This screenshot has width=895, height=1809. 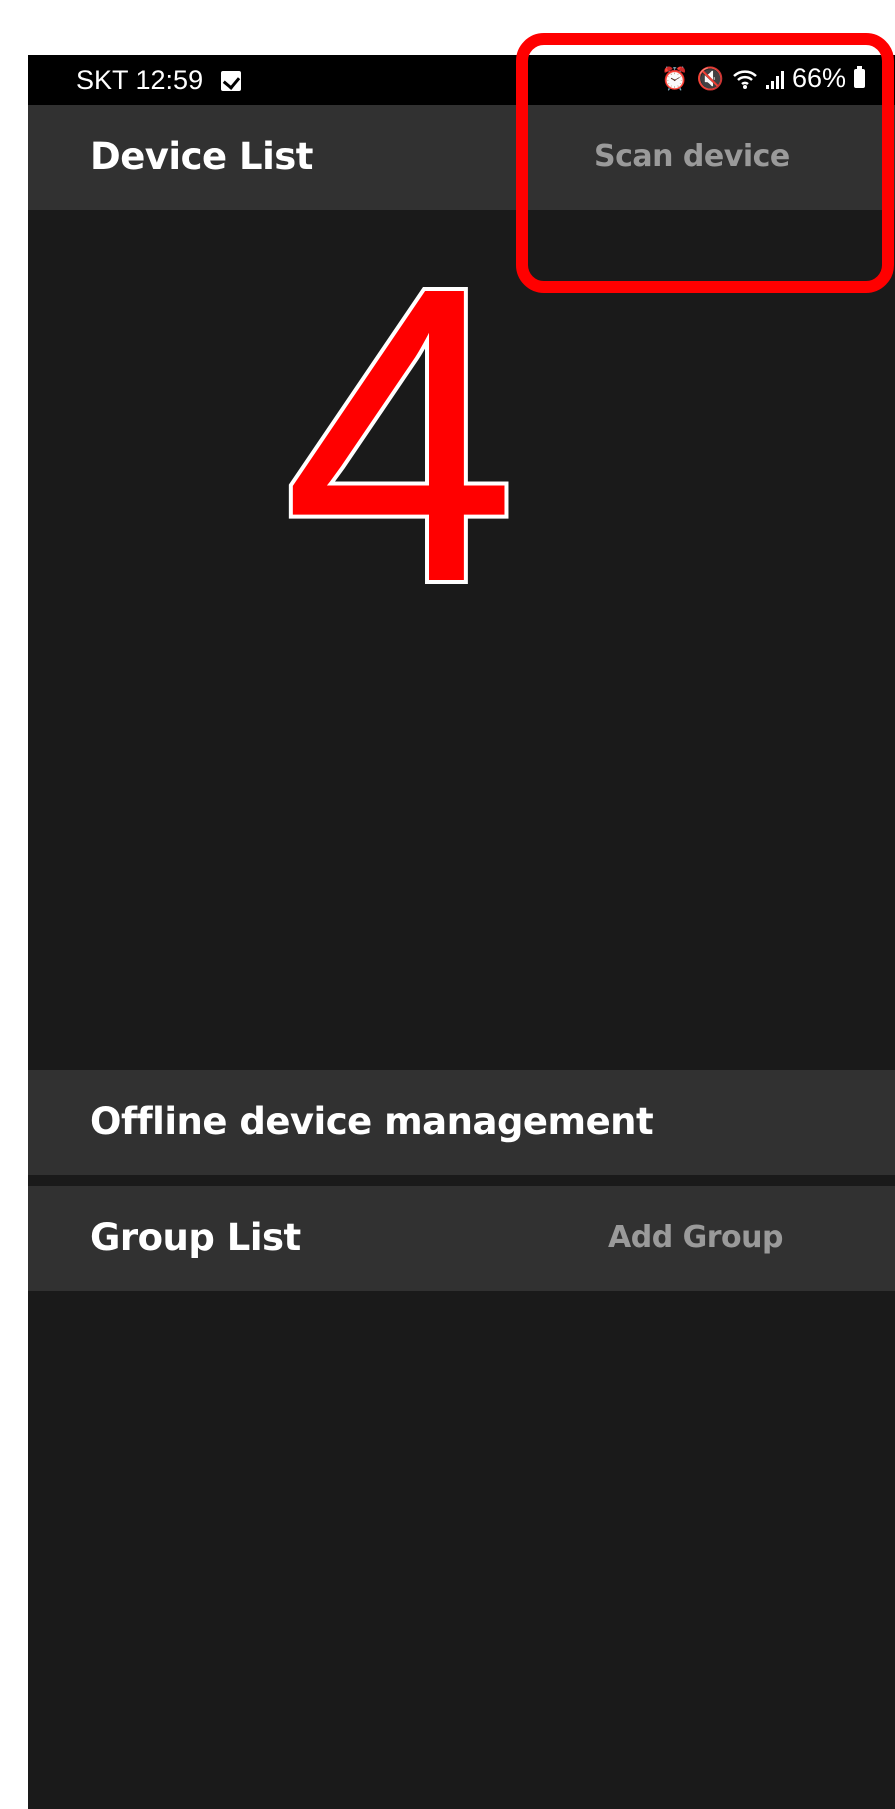 I want to click on checkbox-notification-icon, so click(x=231, y=80).